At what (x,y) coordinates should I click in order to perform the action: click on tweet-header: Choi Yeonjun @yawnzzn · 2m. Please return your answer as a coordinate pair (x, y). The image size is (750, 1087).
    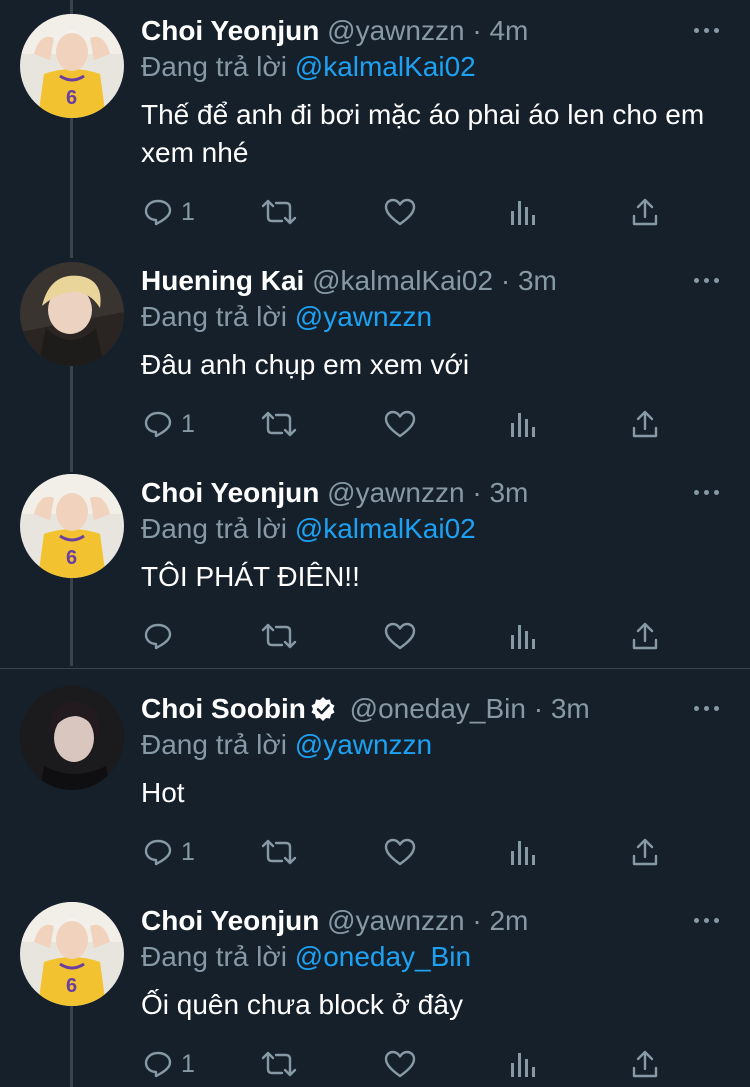
    Looking at the image, I should click on (334, 921).